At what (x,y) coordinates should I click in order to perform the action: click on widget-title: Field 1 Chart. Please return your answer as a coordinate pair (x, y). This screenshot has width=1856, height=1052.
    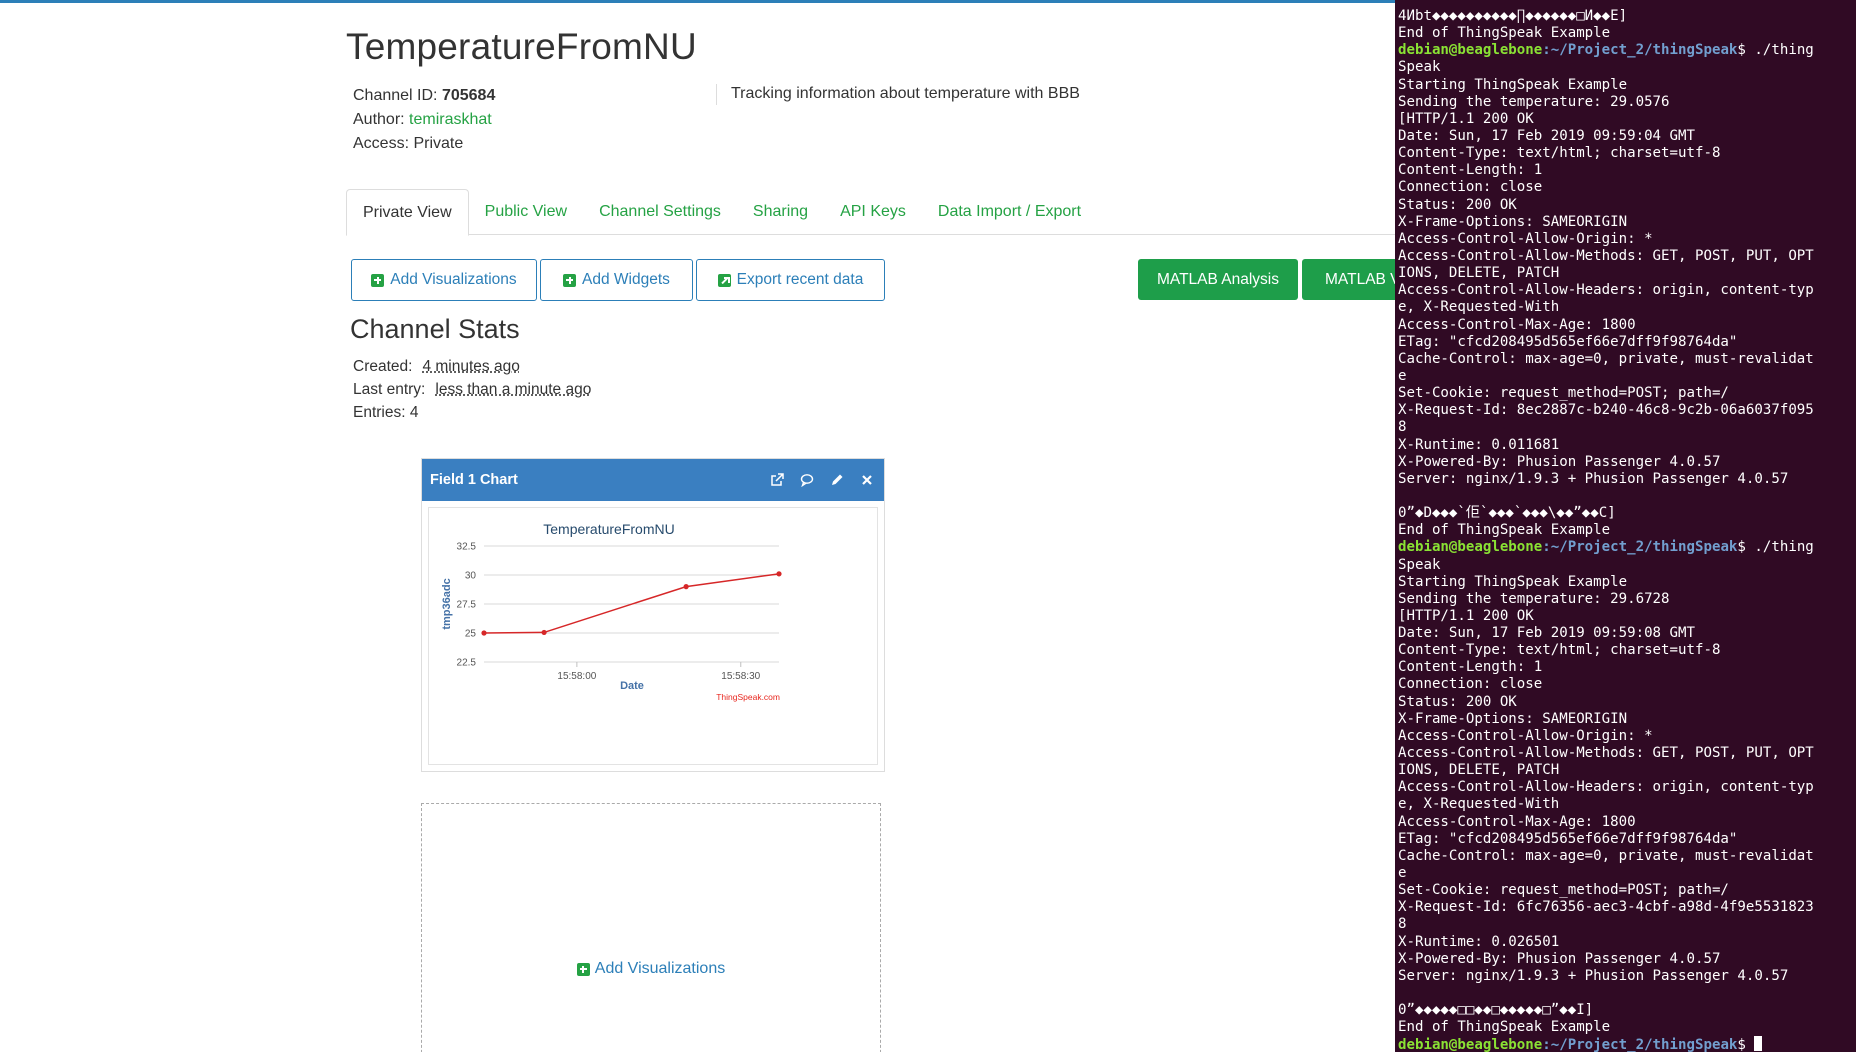
    Looking at the image, I should click on (474, 480).